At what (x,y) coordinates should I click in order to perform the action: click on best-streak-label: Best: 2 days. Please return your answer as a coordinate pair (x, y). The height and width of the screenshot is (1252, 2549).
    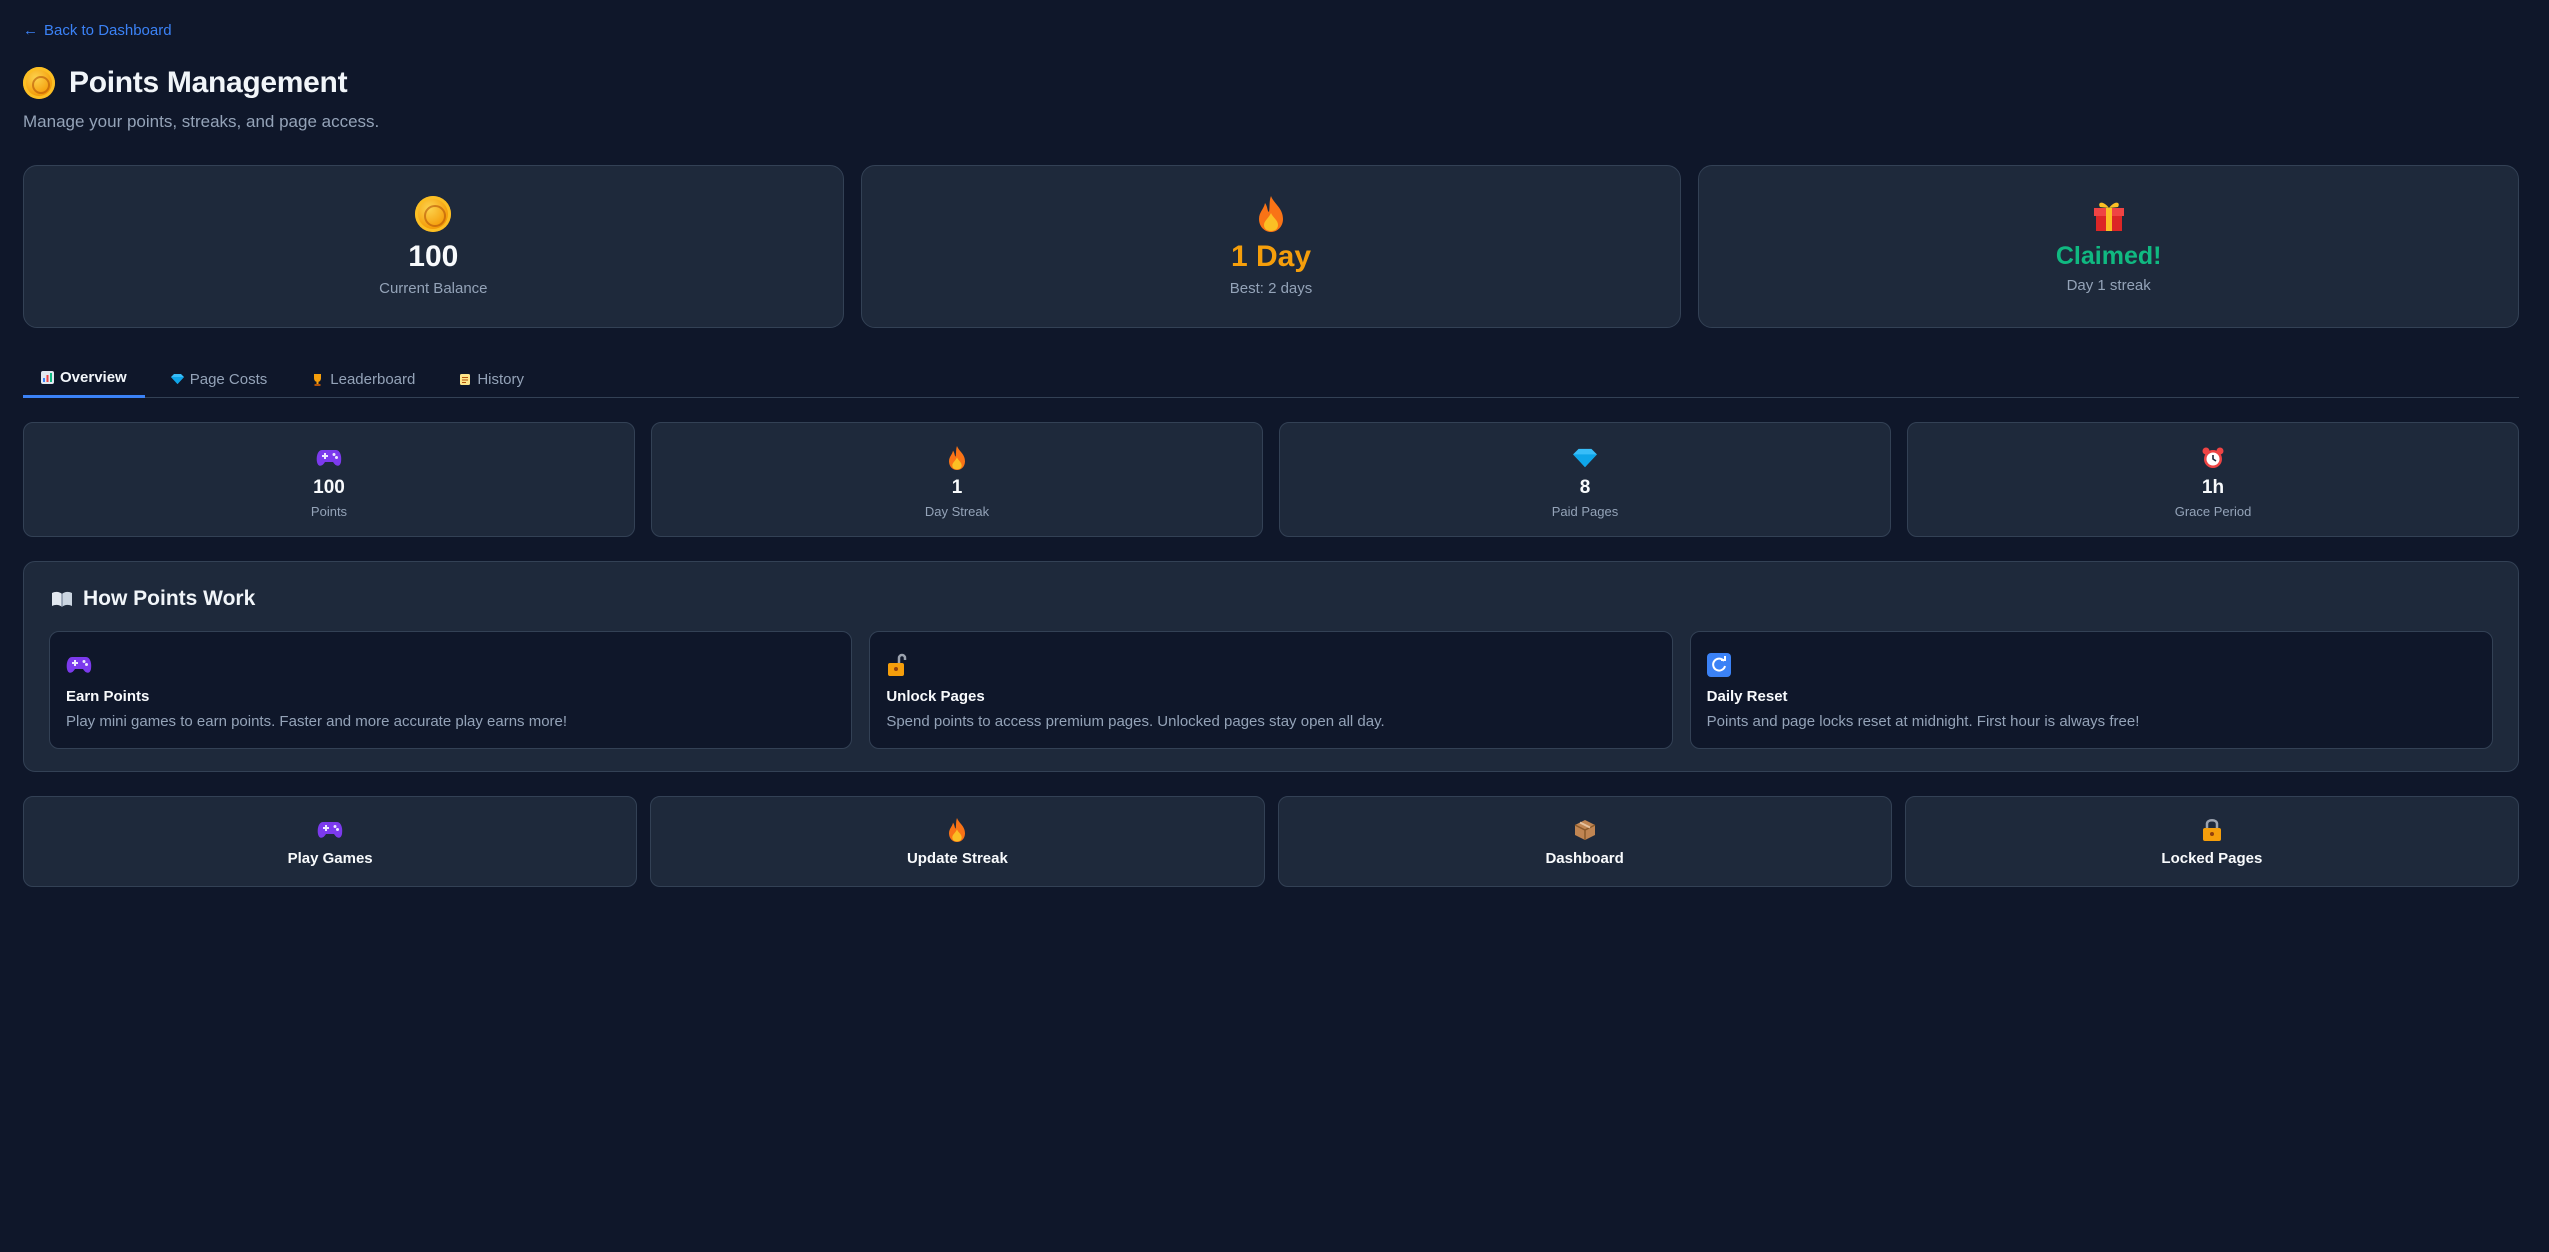
    Looking at the image, I should click on (1271, 288).